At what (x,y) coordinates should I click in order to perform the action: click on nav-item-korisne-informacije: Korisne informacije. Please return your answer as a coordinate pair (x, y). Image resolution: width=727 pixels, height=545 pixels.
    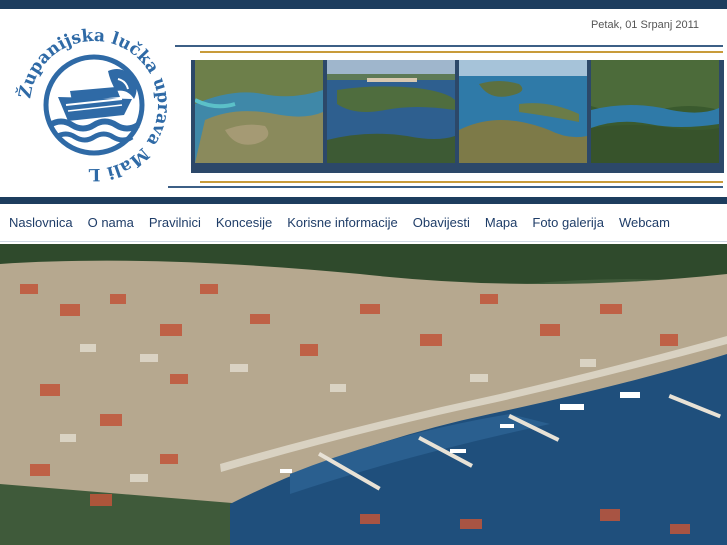
    Looking at the image, I should click on (342, 222).